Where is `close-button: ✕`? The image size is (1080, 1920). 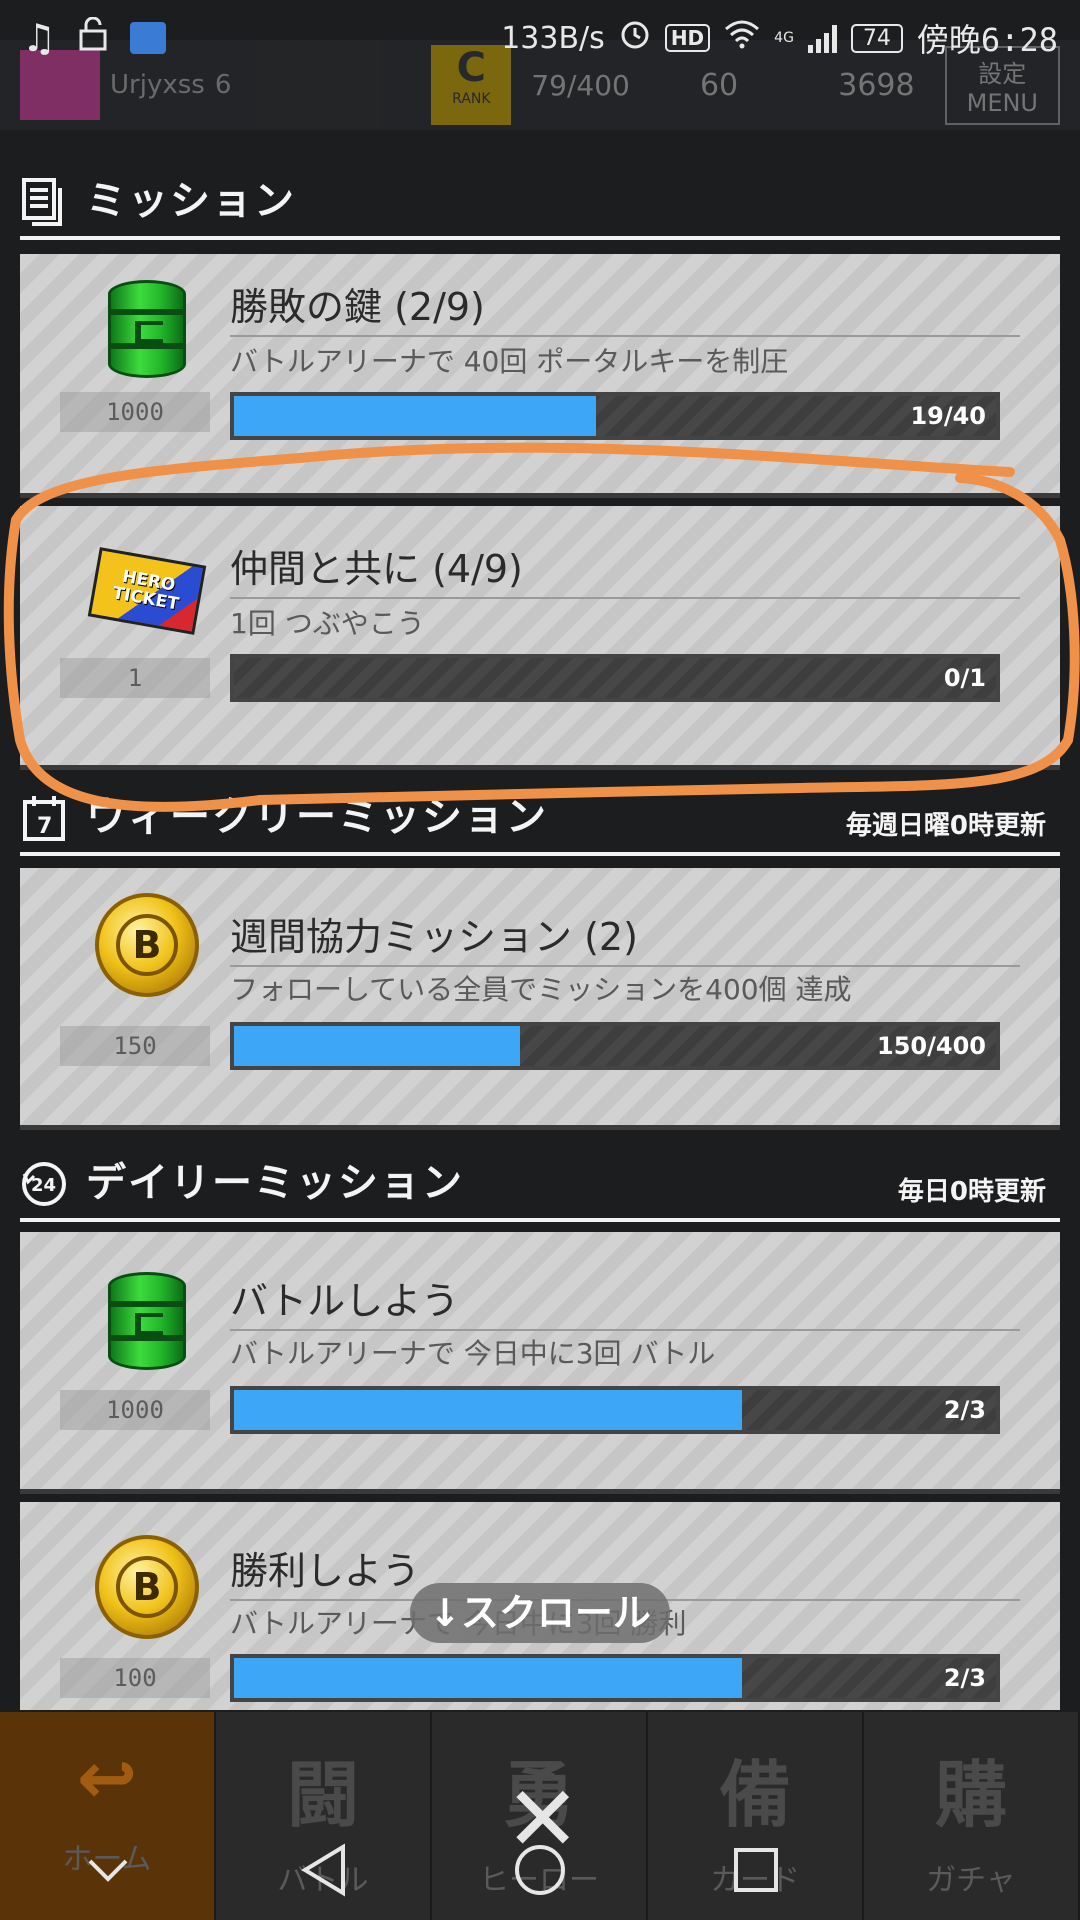 close-button: ✕ is located at coordinates (542, 1820).